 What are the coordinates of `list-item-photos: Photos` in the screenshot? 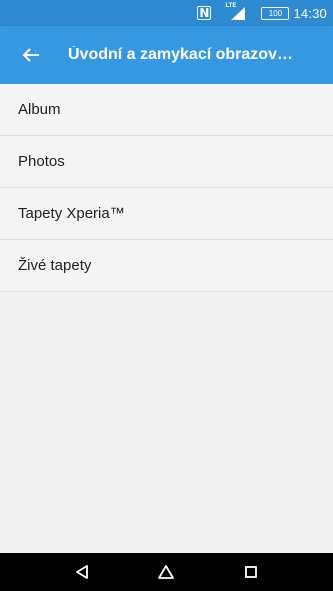 It's located at (166, 162).